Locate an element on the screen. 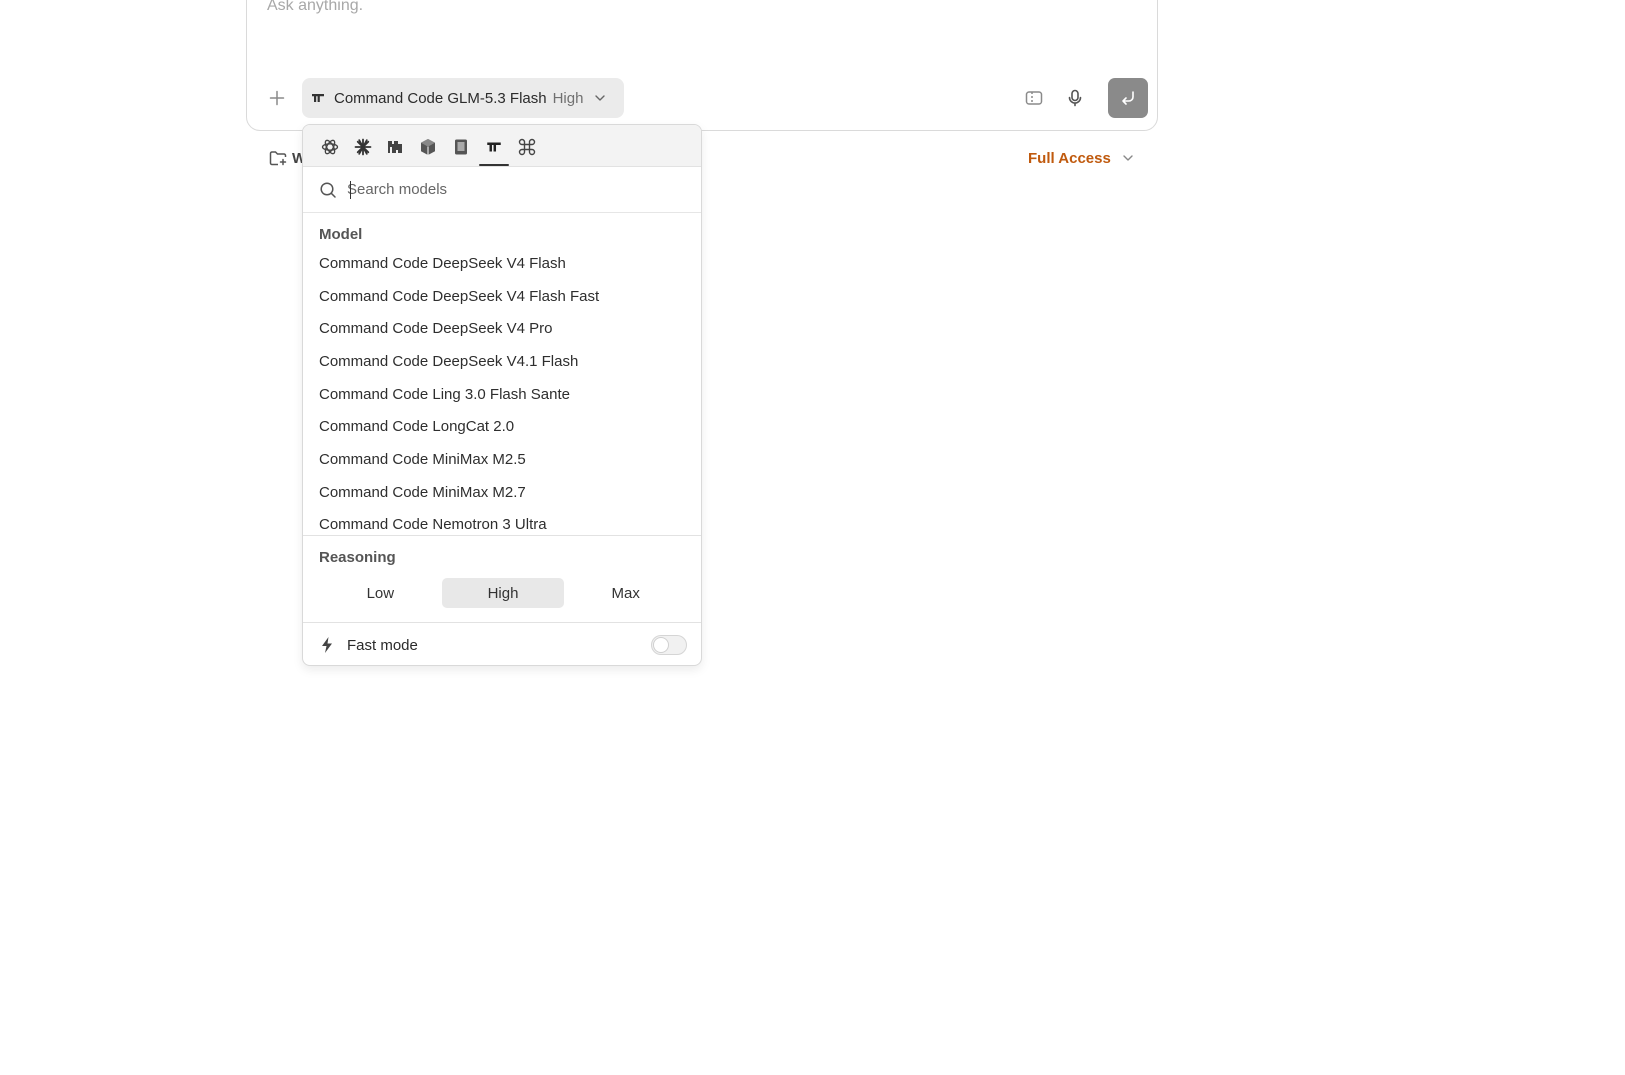 This screenshot has width=1625, height=1075. tab-command-code is located at coordinates (494, 150).